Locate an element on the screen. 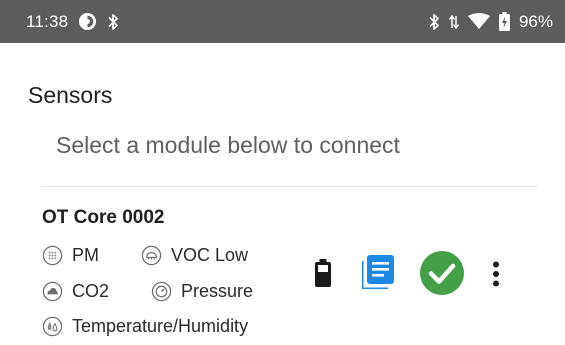  sensor-pressure: Pressure is located at coordinates (202, 291).